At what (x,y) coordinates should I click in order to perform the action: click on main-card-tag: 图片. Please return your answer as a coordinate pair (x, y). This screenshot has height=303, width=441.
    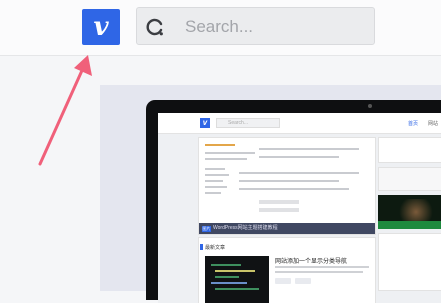
    Looking at the image, I should click on (206, 229).